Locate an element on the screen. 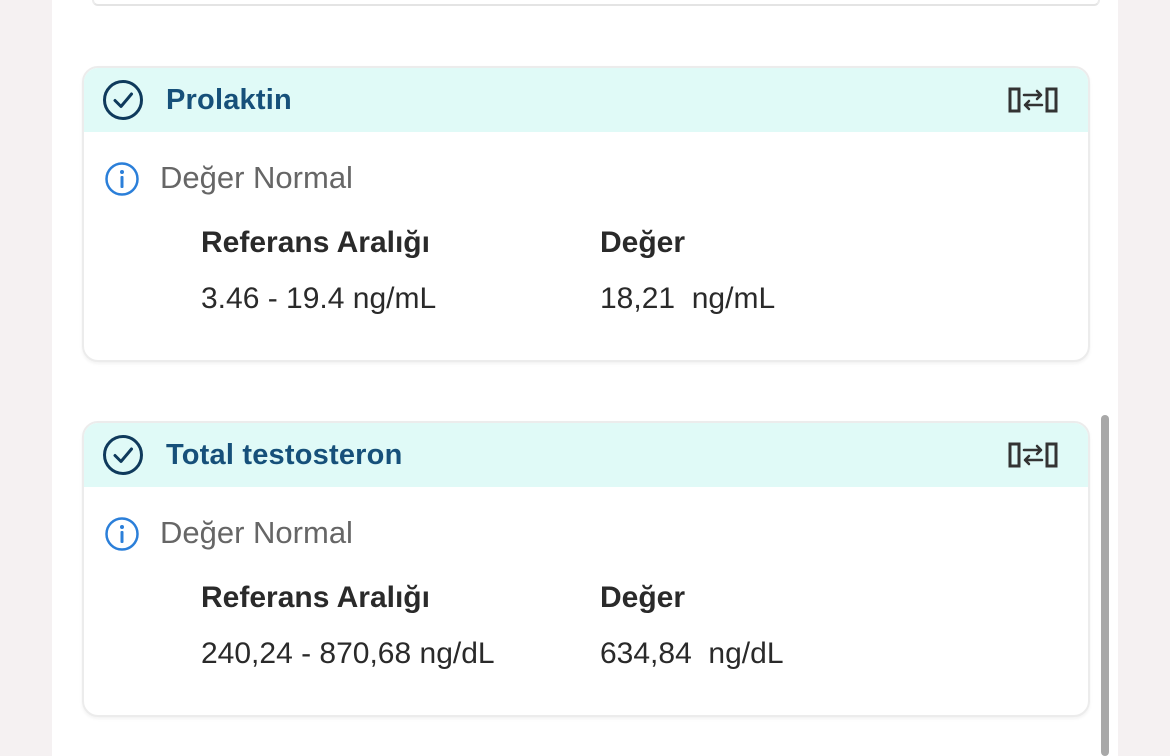 This screenshot has height=756, width=1170. previous-card-edge is located at coordinates (596, 3).